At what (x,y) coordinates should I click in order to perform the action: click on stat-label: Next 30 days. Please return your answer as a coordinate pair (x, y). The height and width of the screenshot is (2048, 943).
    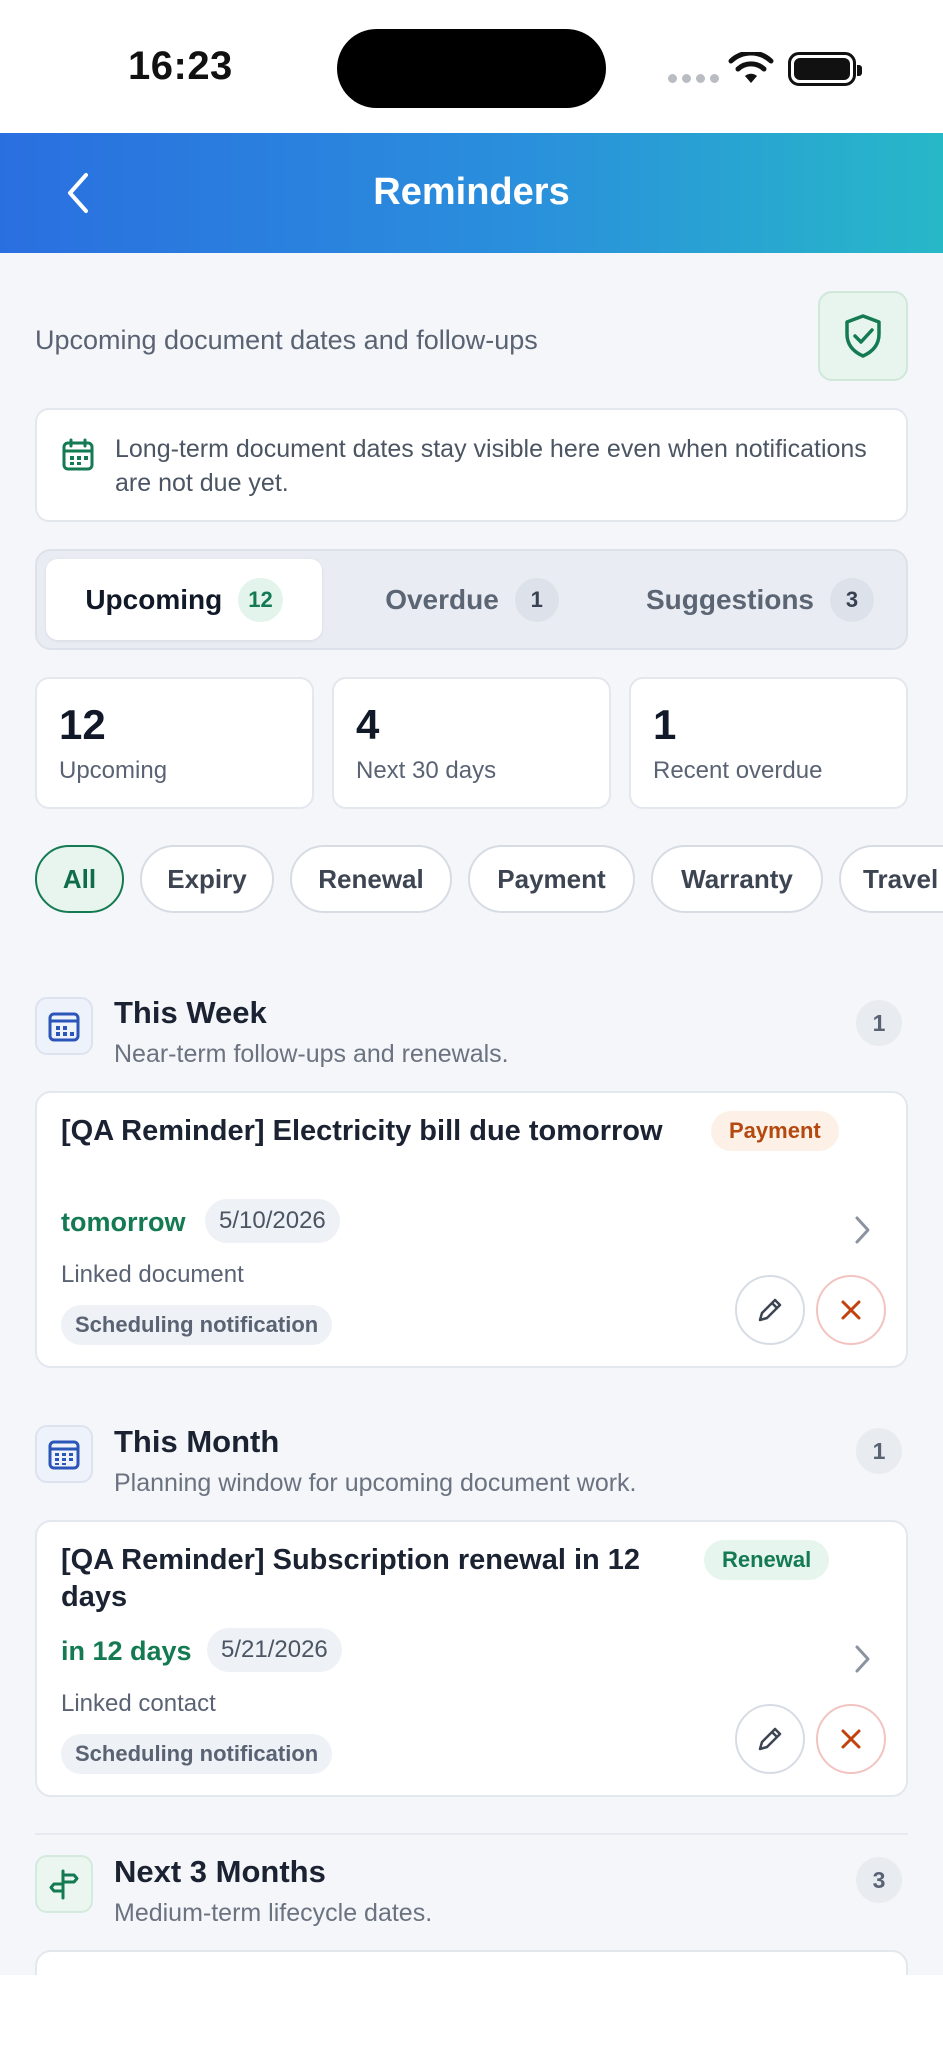
    Looking at the image, I should click on (426, 770).